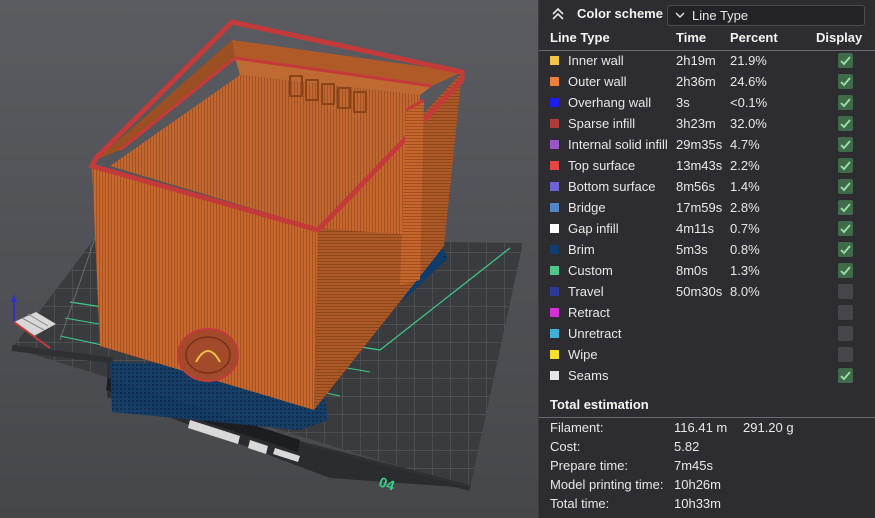 This screenshot has height=518, width=875. Describe the element at coordinates (696, 60) in the screenshot. I see `line-type-time: 2h19m` at that location.